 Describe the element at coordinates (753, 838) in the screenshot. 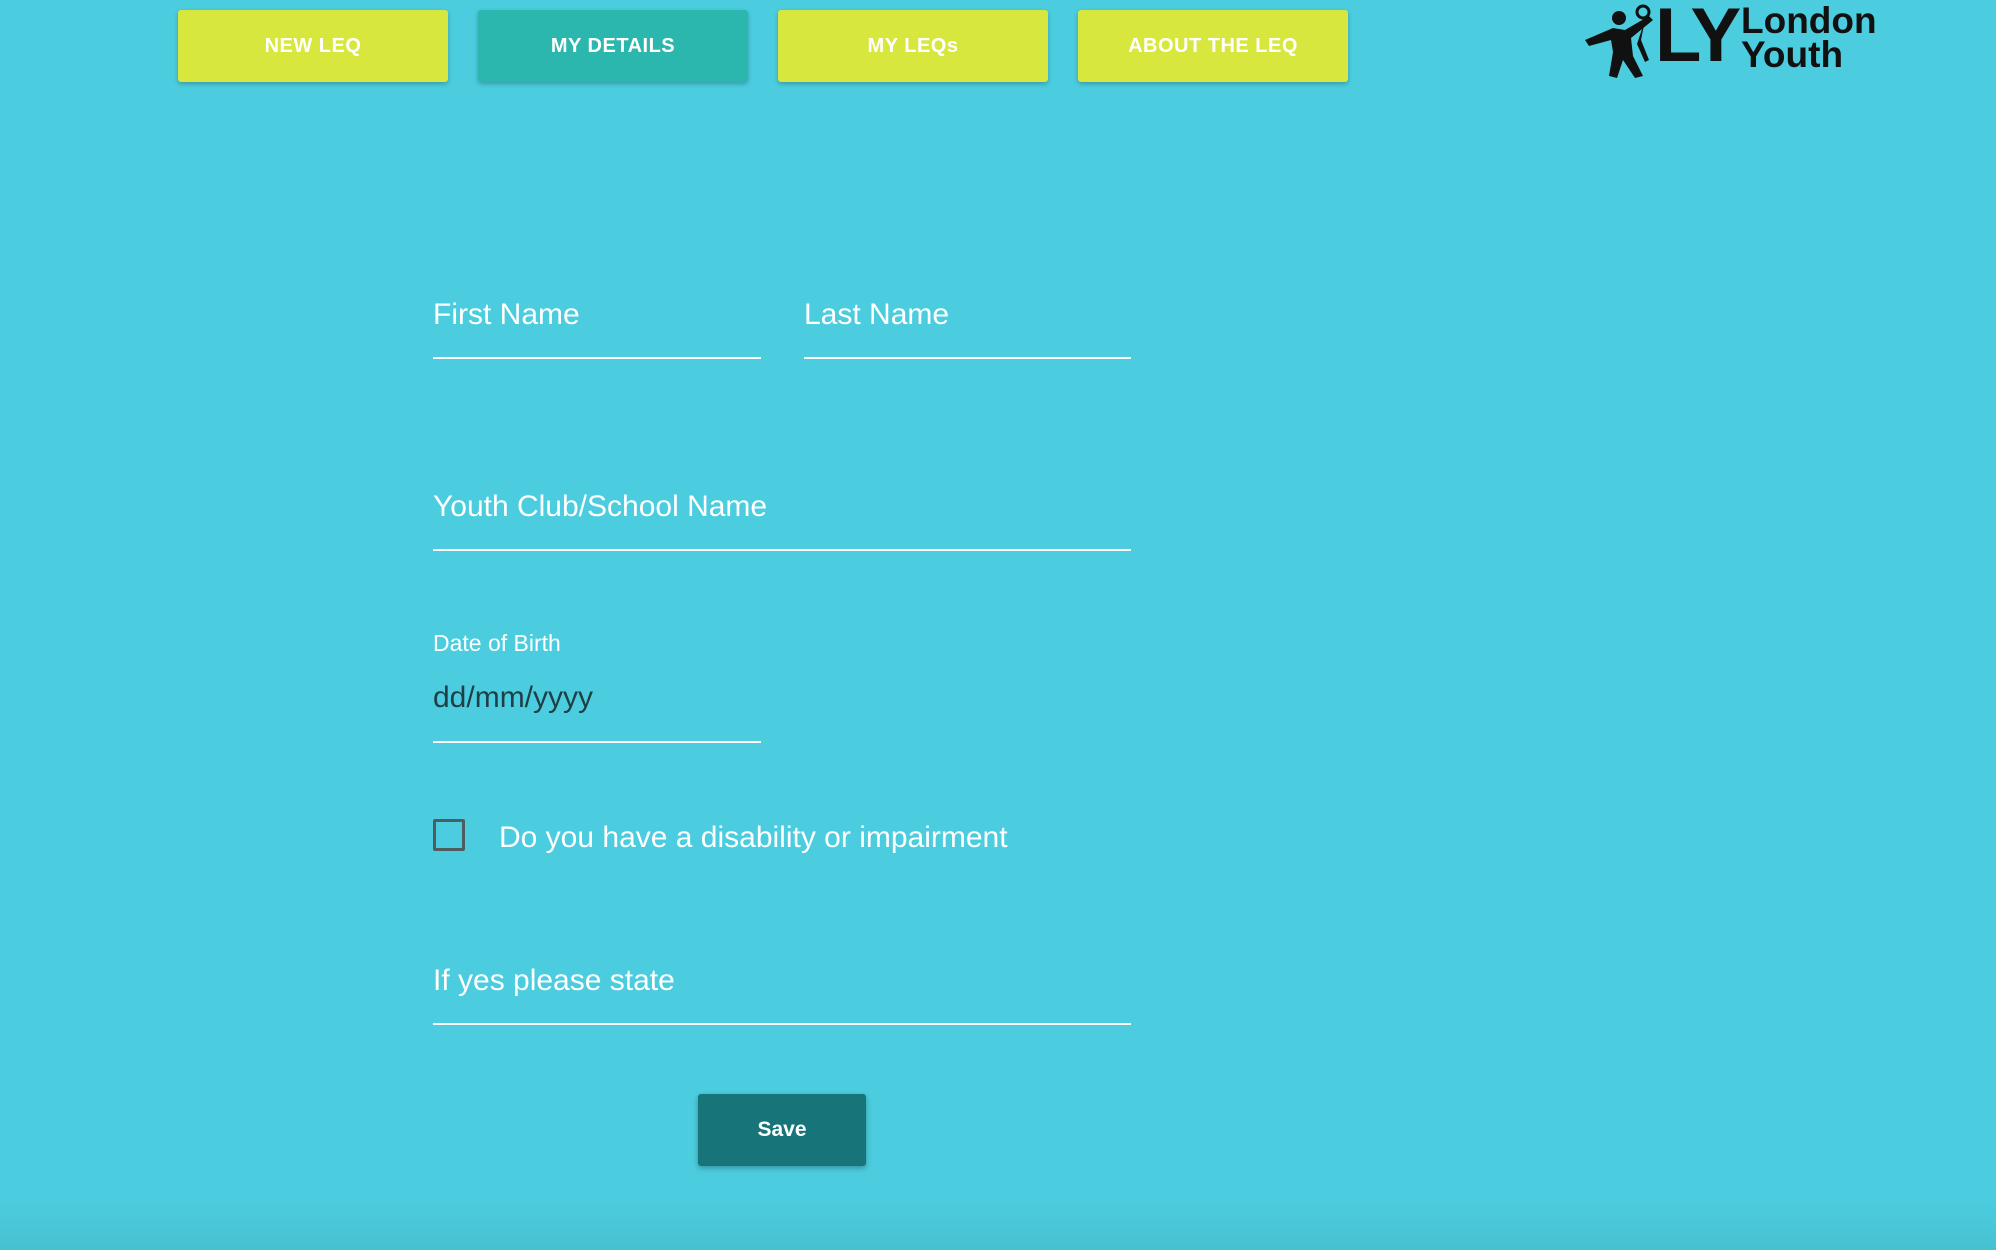

I see `disability-checkbox-label: Do you have a disability or impairment` at that location.